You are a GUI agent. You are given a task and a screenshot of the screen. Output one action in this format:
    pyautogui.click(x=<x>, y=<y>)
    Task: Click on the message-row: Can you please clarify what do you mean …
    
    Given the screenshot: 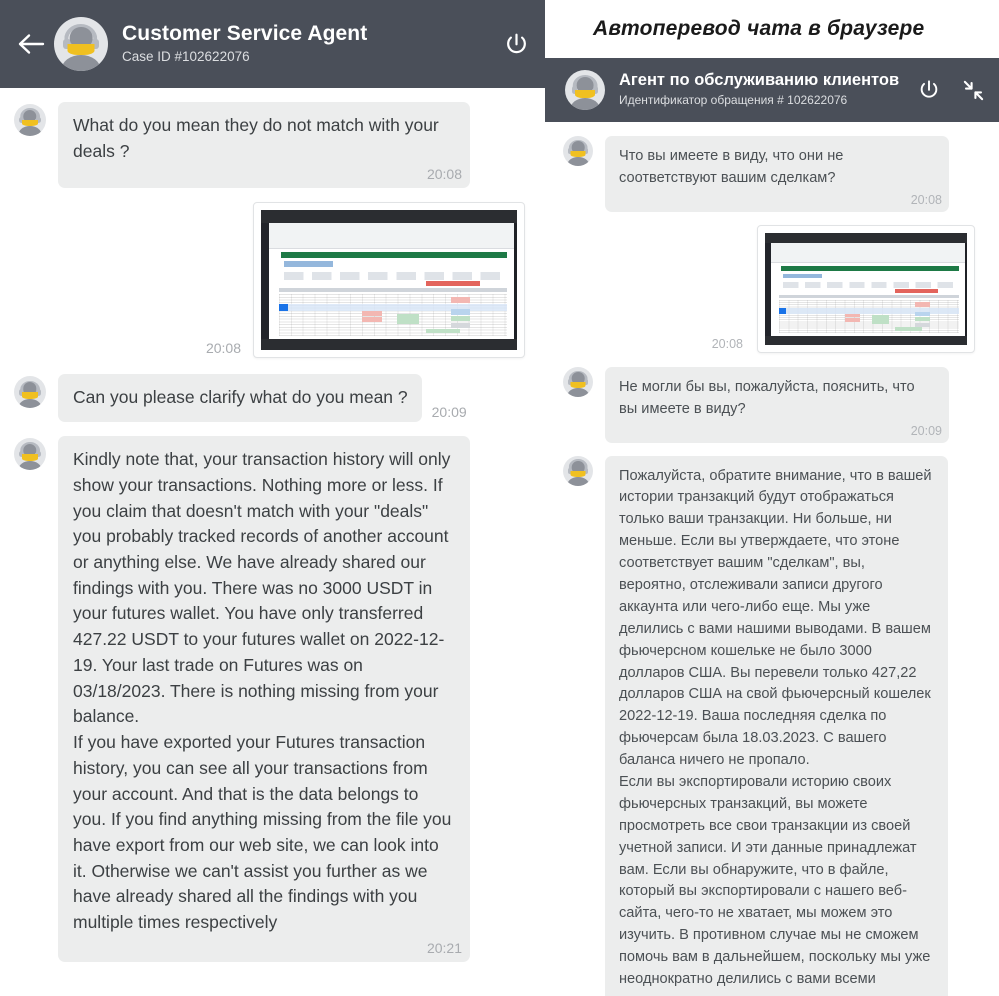 What is the action you would take?
    pyautogui.click(x=272, y=398)
    